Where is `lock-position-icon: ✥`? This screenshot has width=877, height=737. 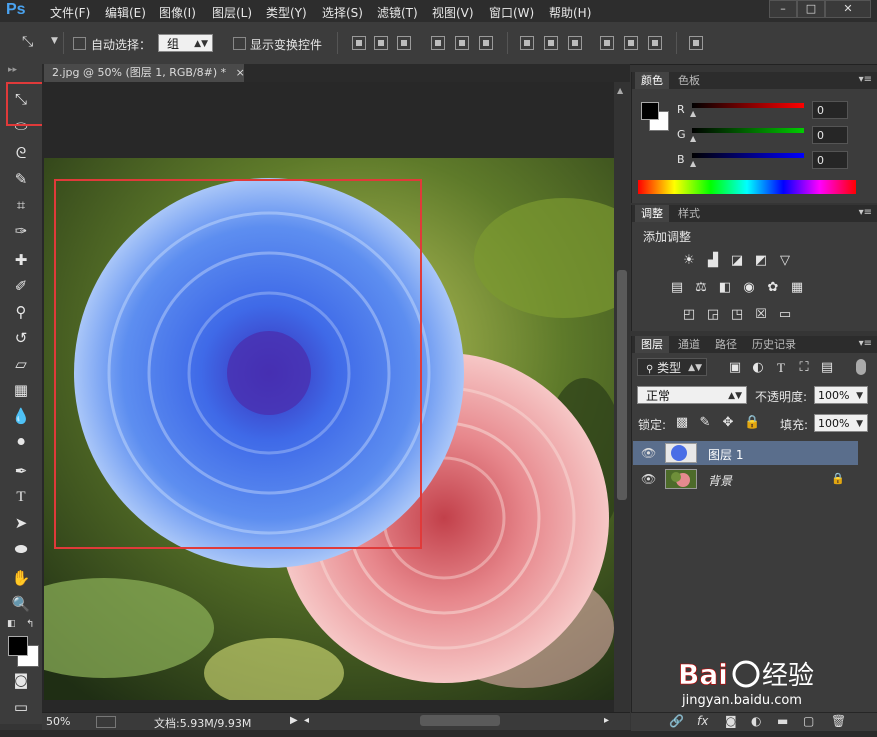 lock-position-icon: ✥ is located at coordinates (728, 423).